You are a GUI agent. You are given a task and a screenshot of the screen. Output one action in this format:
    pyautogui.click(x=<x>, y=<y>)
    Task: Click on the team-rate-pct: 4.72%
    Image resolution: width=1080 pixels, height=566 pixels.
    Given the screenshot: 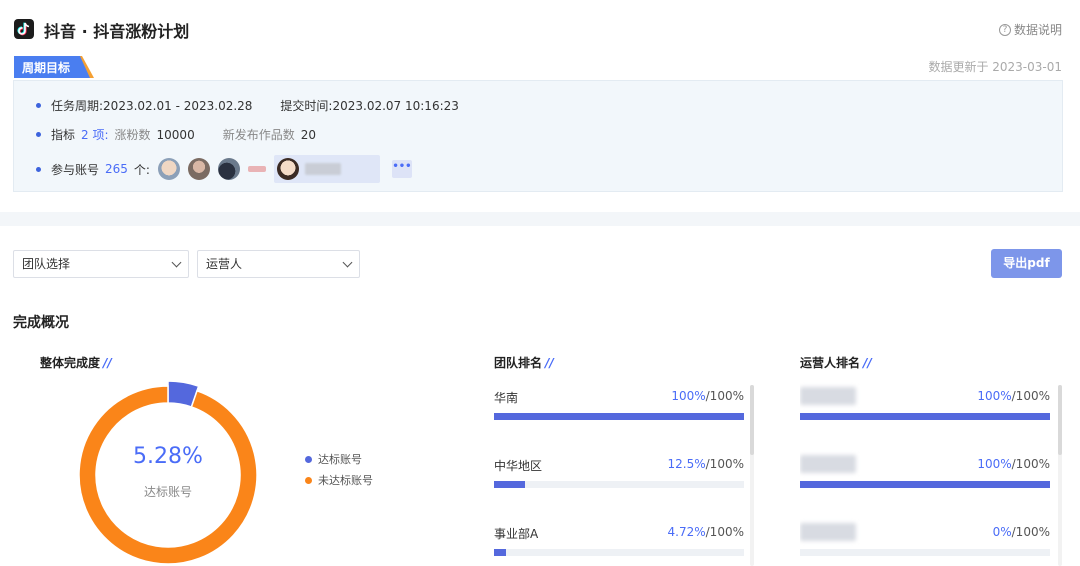 What is the action you would take?
    pyautogui.click(x=686, y=532)
    